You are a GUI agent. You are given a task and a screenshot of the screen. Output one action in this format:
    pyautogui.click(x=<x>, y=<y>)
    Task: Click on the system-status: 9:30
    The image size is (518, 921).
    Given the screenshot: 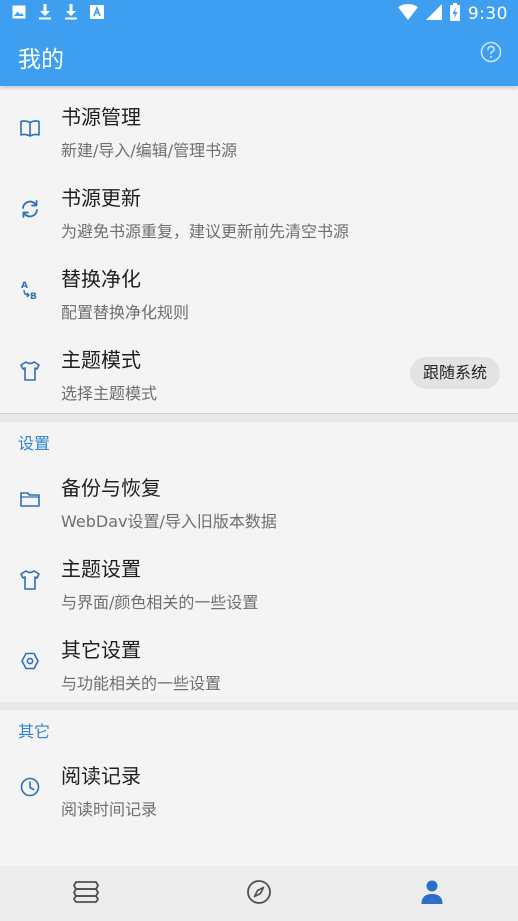 What is the action you would take?
    pyautogui.click(x=452, y=14)
    